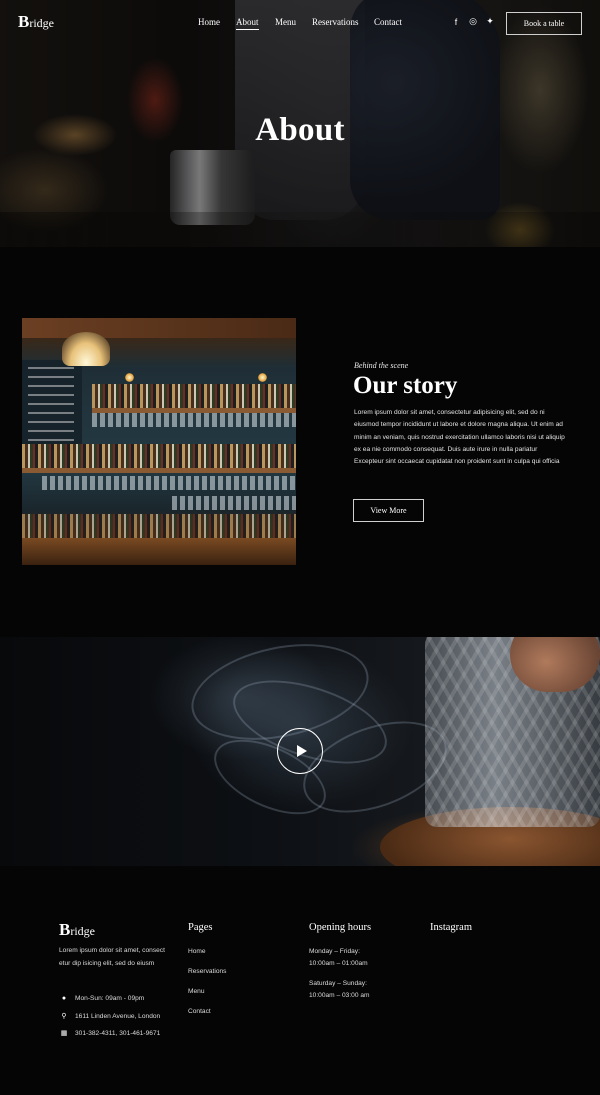 This screenshot has width=600, height=1095. I want to click on nav-contact: Contact, so click(388, 22).